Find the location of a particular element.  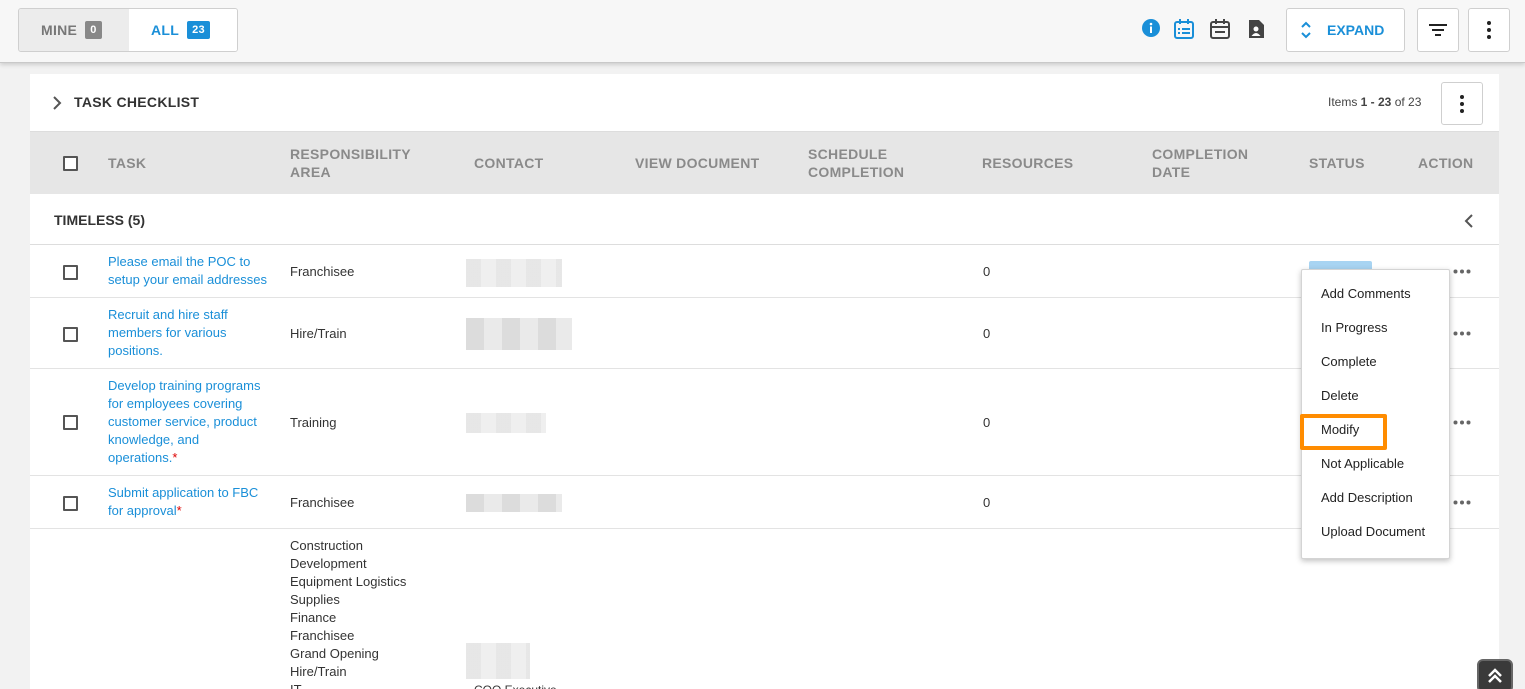

responsibility-area: Hire/Train is located at coordinates (318, 333).